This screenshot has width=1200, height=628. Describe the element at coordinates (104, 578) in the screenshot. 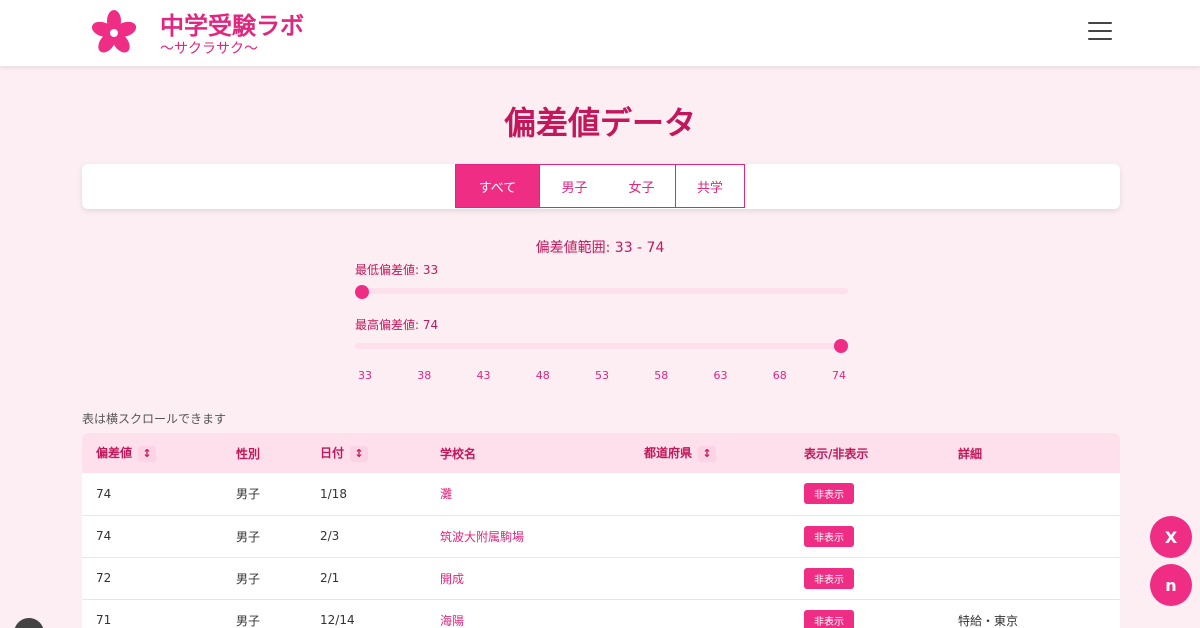

I see `cell-score: 72` at that location.